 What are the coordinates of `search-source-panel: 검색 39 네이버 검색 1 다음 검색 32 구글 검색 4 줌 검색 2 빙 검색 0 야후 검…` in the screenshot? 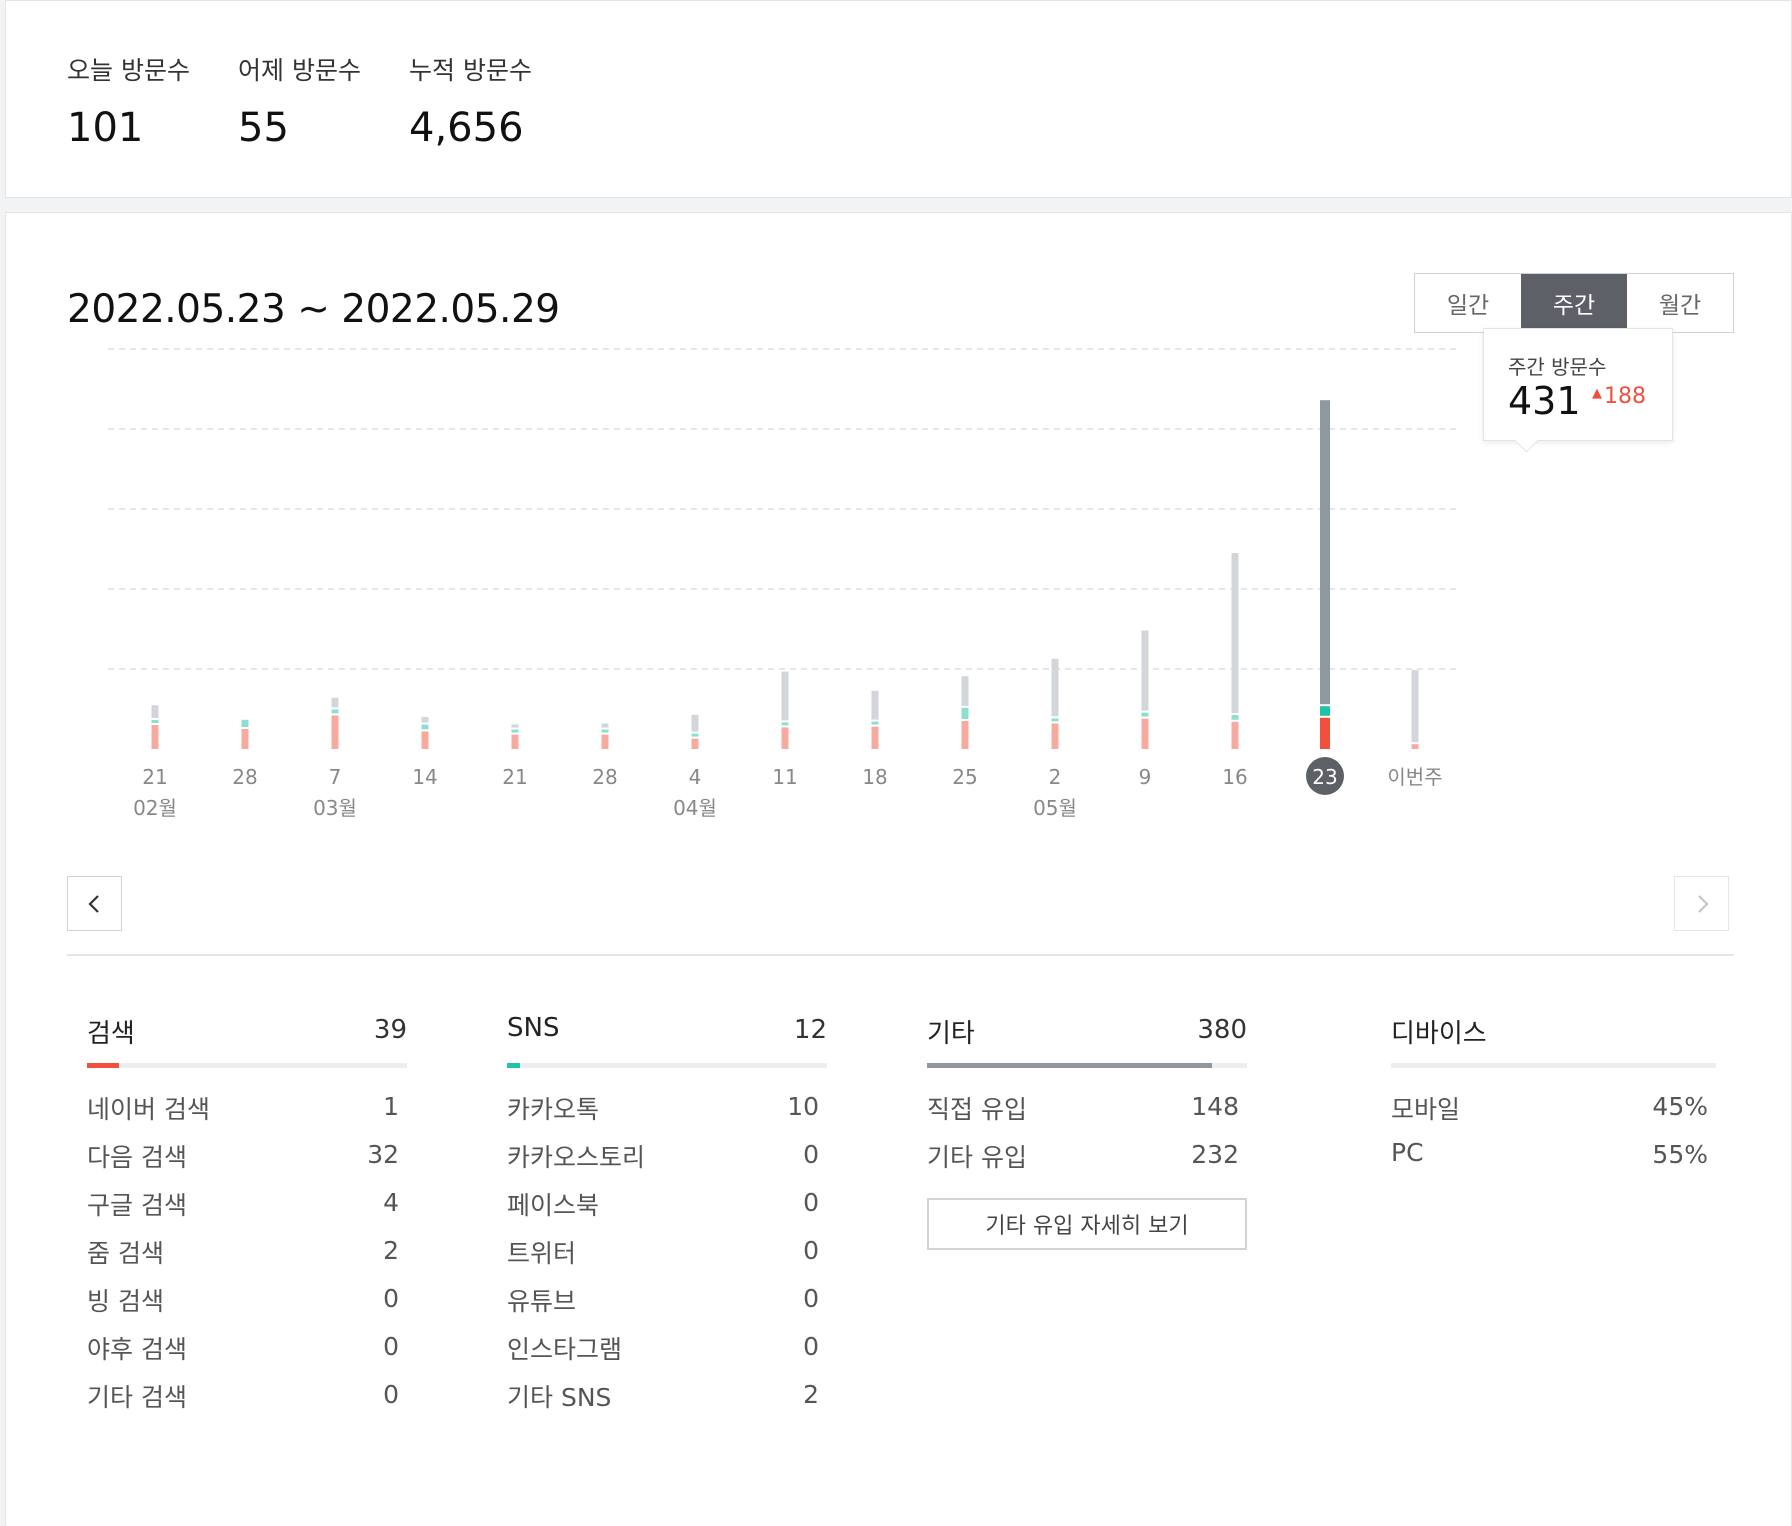 It's located at (247, 1219).